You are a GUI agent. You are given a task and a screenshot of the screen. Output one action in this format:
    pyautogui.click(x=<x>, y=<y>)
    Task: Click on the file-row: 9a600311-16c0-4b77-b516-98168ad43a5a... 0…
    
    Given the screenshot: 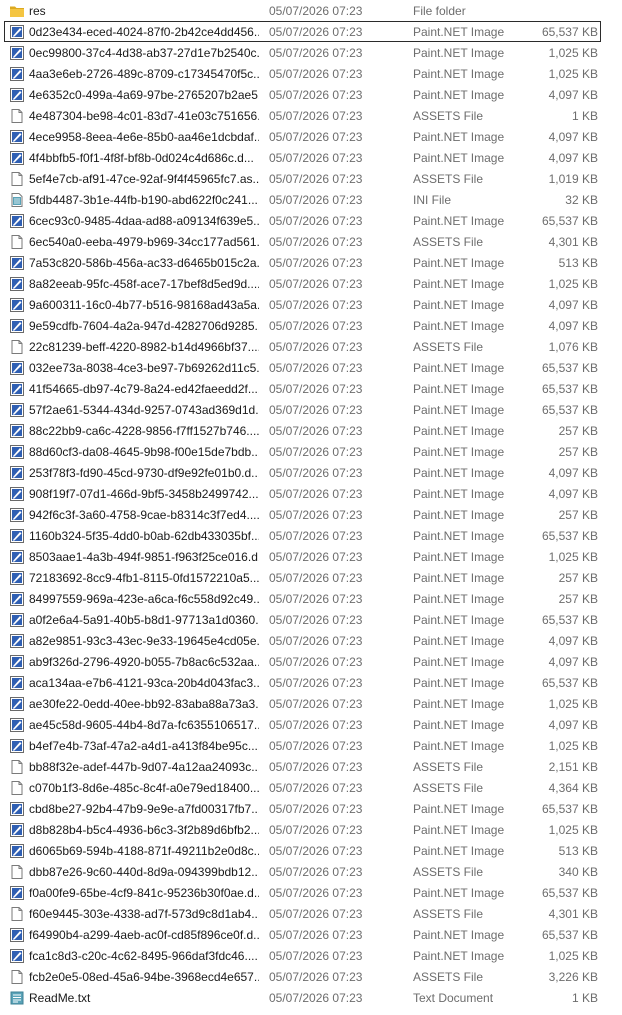 What is the action you would take?
    pyautogui.click(x=302, y=304)
    